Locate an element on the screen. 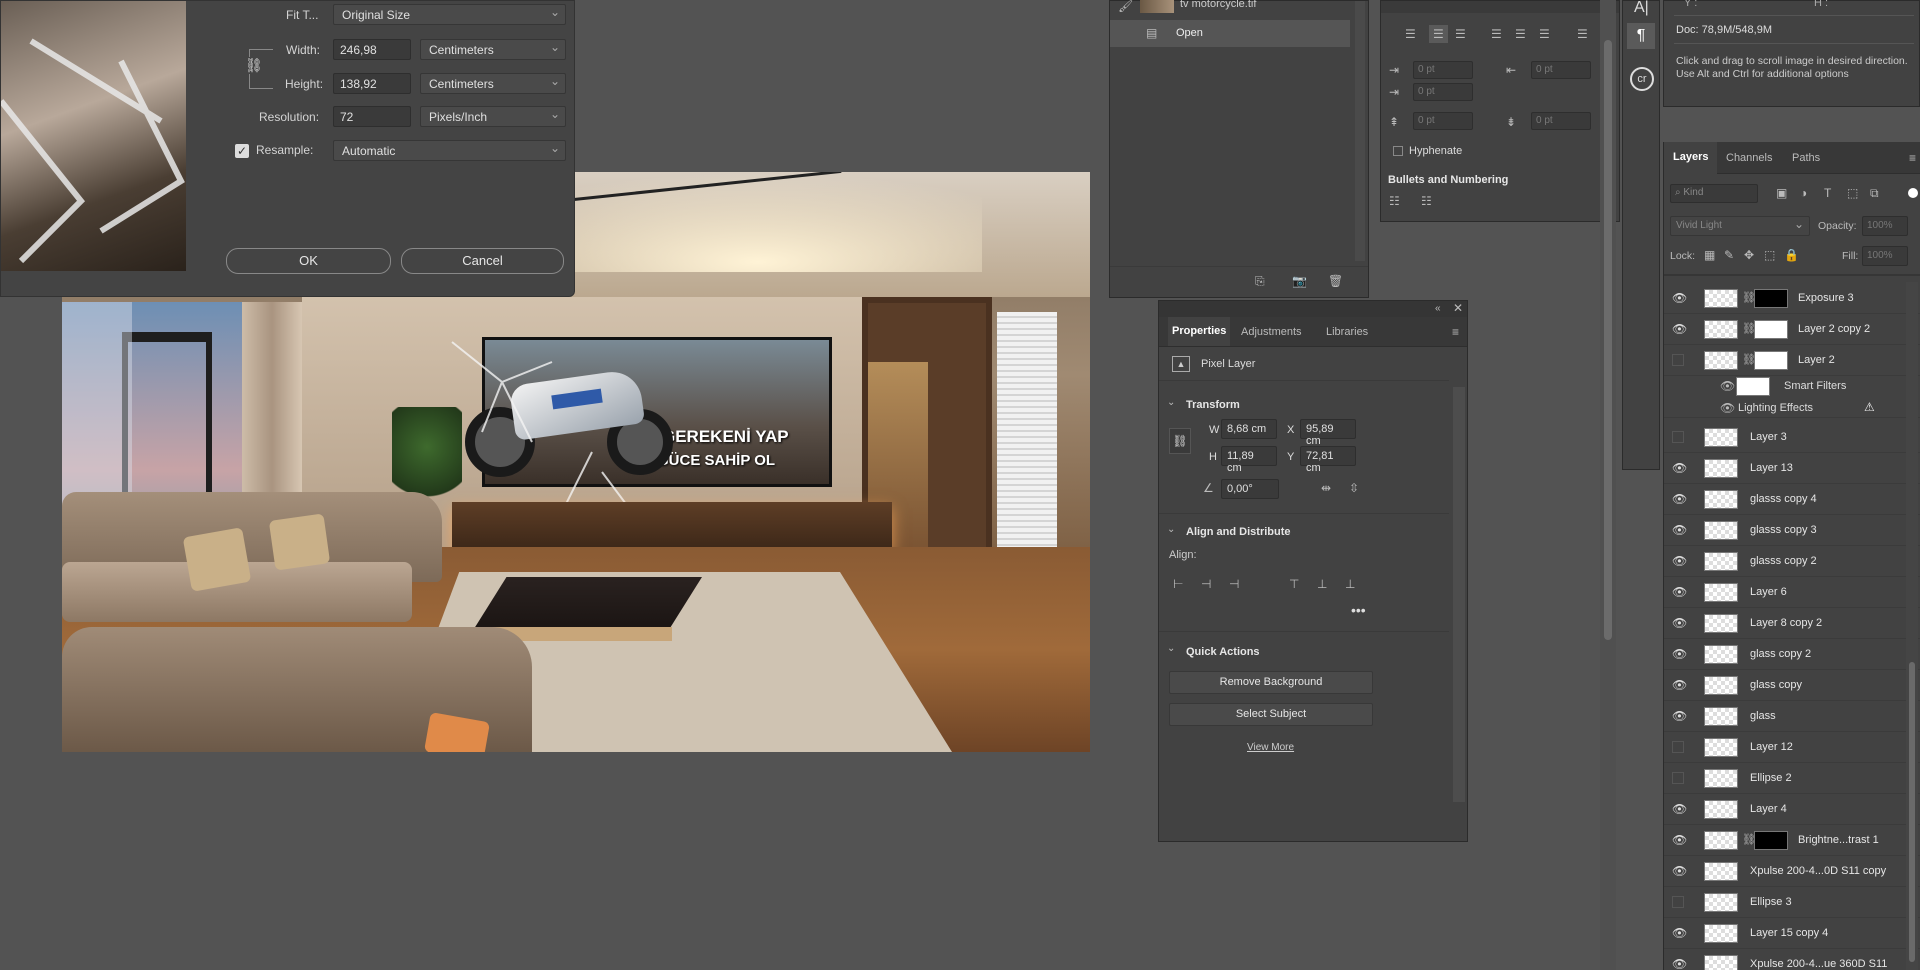  lock-position-icon: ✥ is located at coordinates (1749, 255).